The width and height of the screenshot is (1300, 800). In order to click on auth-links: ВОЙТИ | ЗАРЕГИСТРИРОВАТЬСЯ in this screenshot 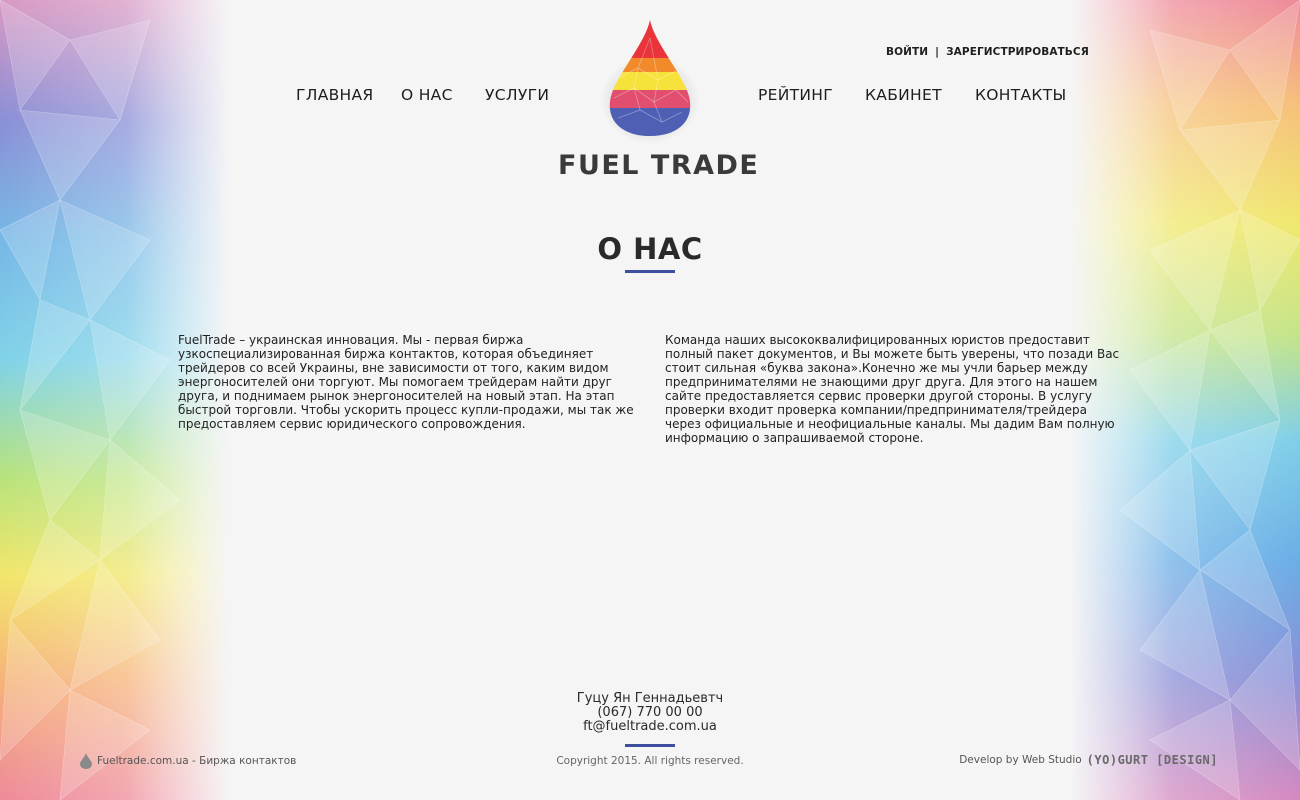, I will do `click(987, 52)`.